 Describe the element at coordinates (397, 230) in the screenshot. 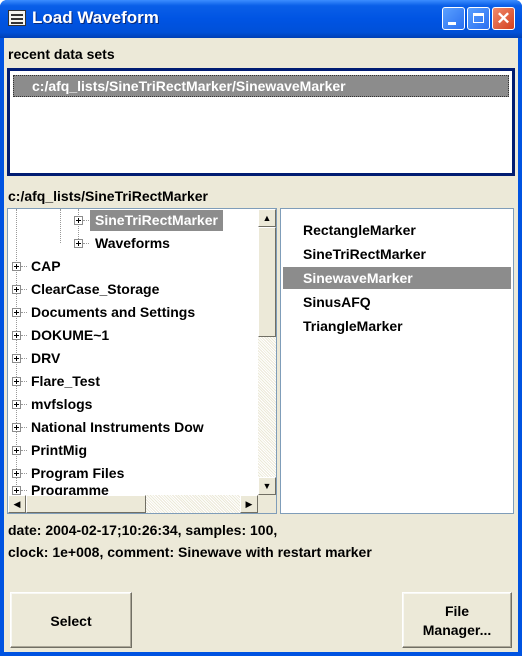

I see `file-item-rectanglemarker: RectangleMarker` at that location.